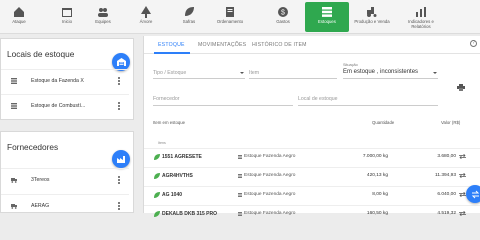 This screenshot has height=240, width=480. What do you see at coordinates (146, 21) in the screenshot?
I see `nav-item-label: Árvore` at bounding box center [146, 21].